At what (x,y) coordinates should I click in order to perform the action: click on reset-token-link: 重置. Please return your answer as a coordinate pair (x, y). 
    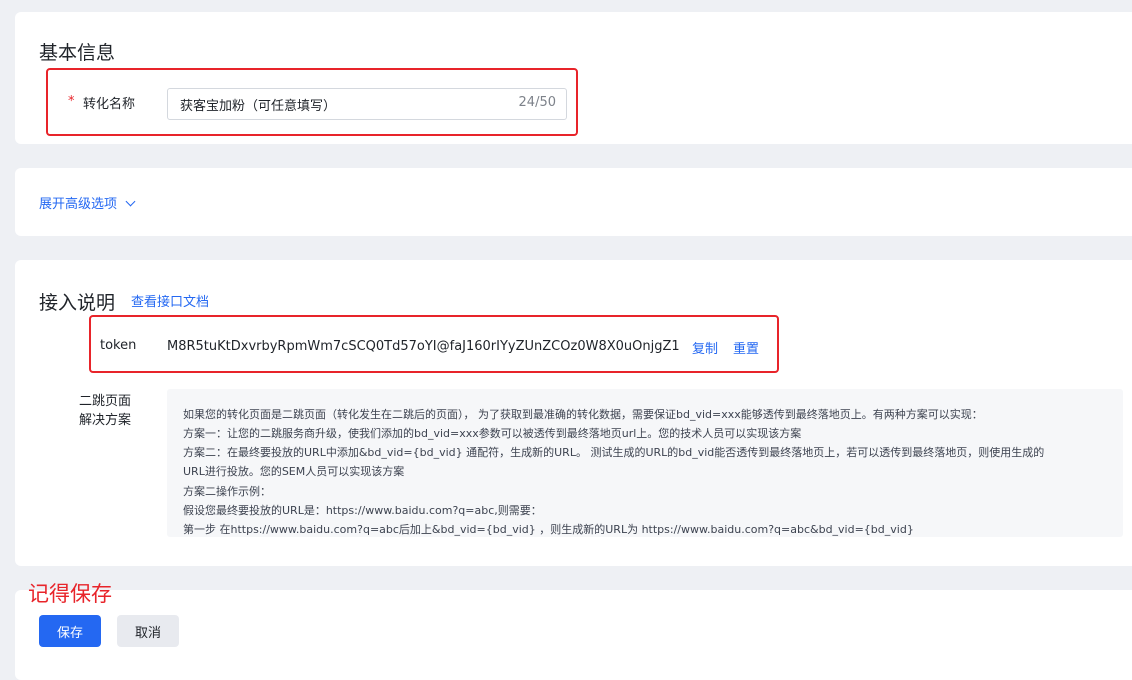
    Looking at the image, I should click on (746, 347).